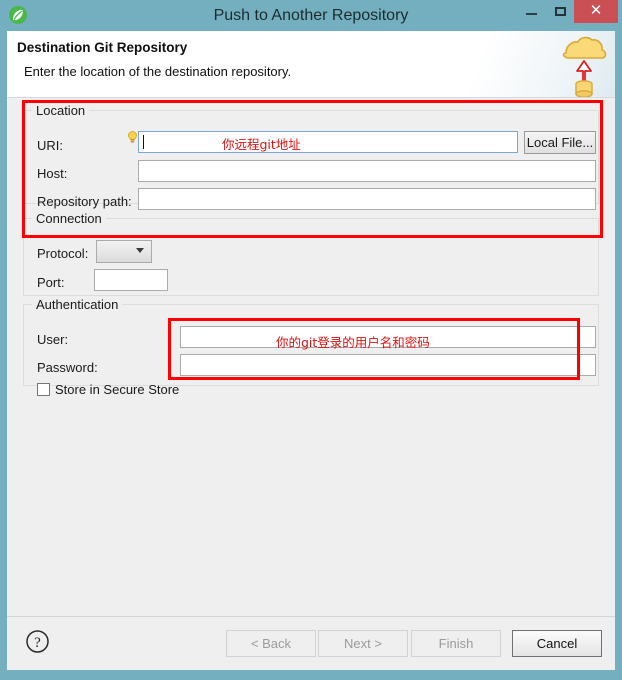 The width and height of the screenshot is (622, 680). I want to click on text-caret, so click(143, 142).